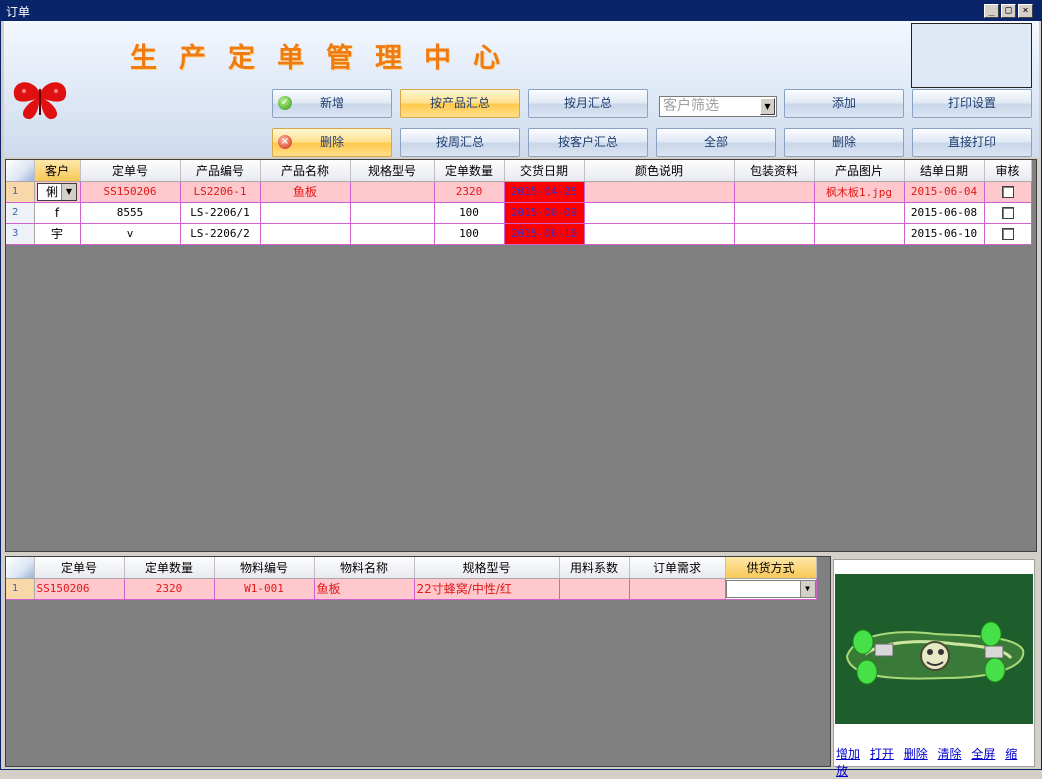 The width and height of the screenshot is (1042, 779). What do you see at coordinates (944, 192) in the screenshot?
I see `close-date-cell: 2015-06-04` at bounding box center [944, 192].